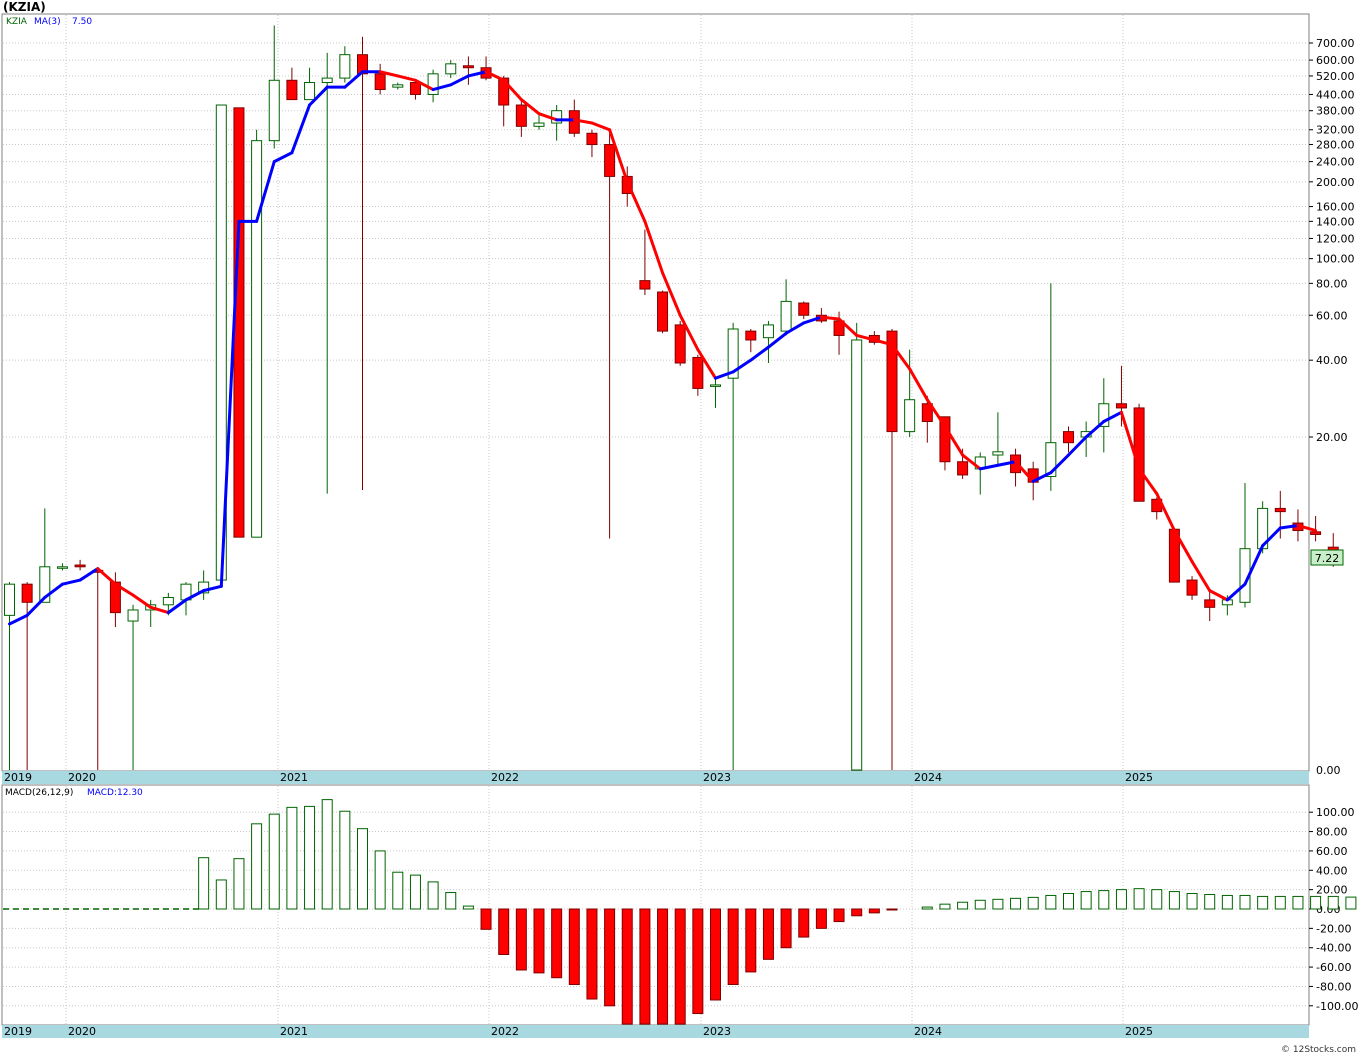 The image size is (1360, 1056). What do you see at coordinates (1318, 1050) in the screenshot?
I see `footer-credit: © 12Stocks.com` at bounding box center [1318, 1050].